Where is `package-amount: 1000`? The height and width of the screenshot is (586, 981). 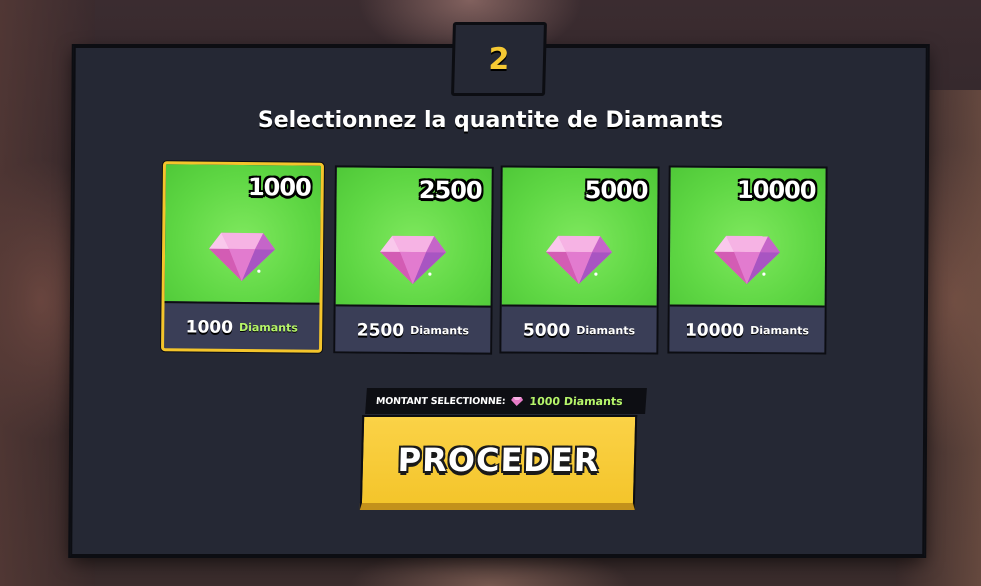 package-amount: 1000 is located at coordinates (279, 187).